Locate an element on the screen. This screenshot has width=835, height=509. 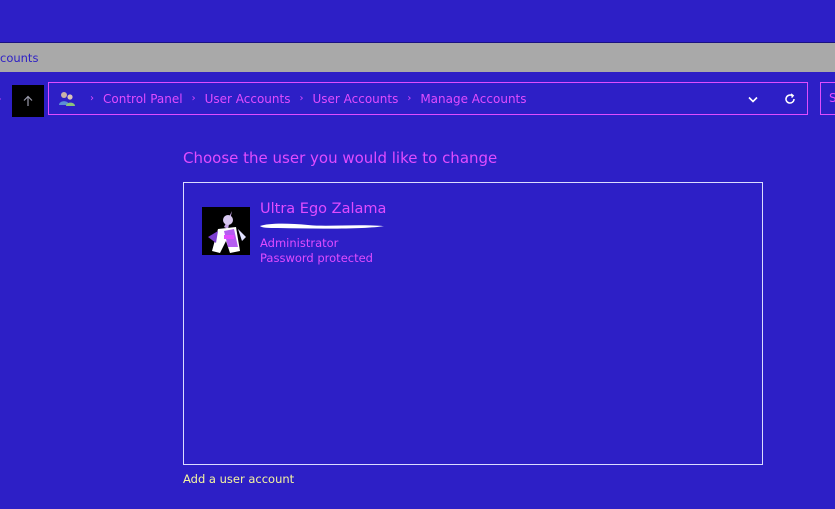
avatar is located at coordinates (226, 231).